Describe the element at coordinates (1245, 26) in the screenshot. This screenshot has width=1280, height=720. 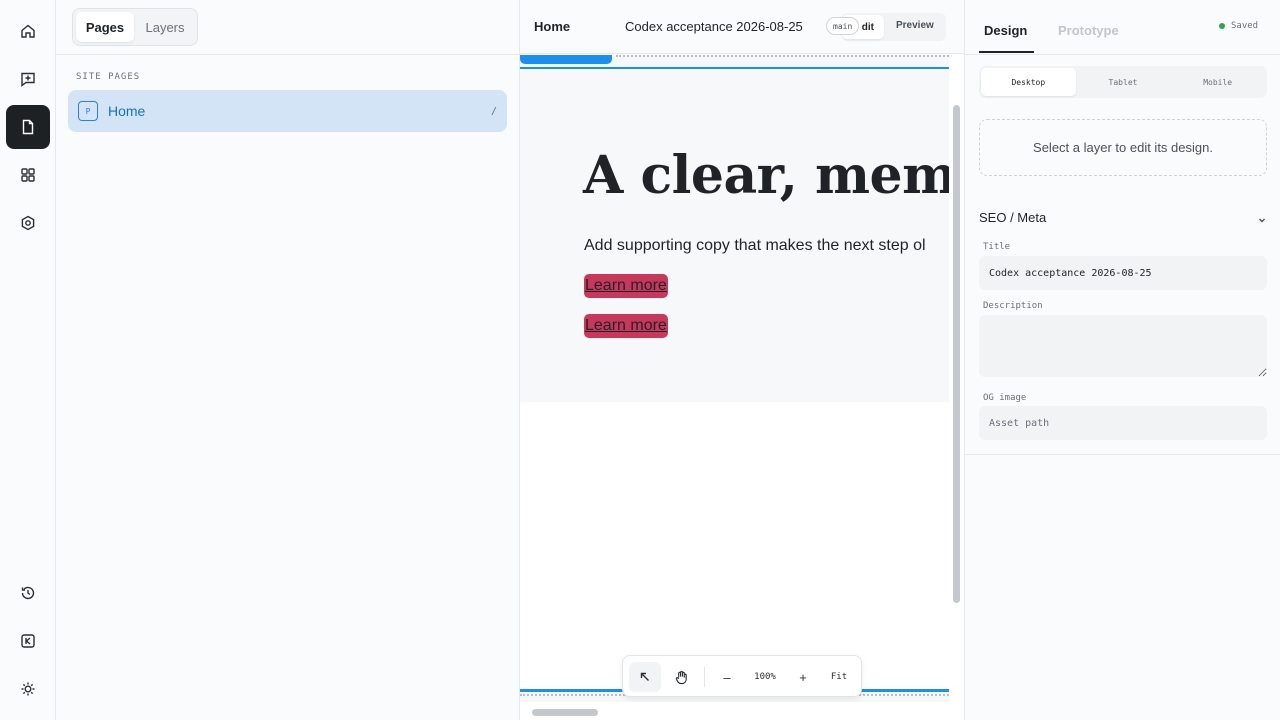
I see `save-status-text: Saved` at that location.